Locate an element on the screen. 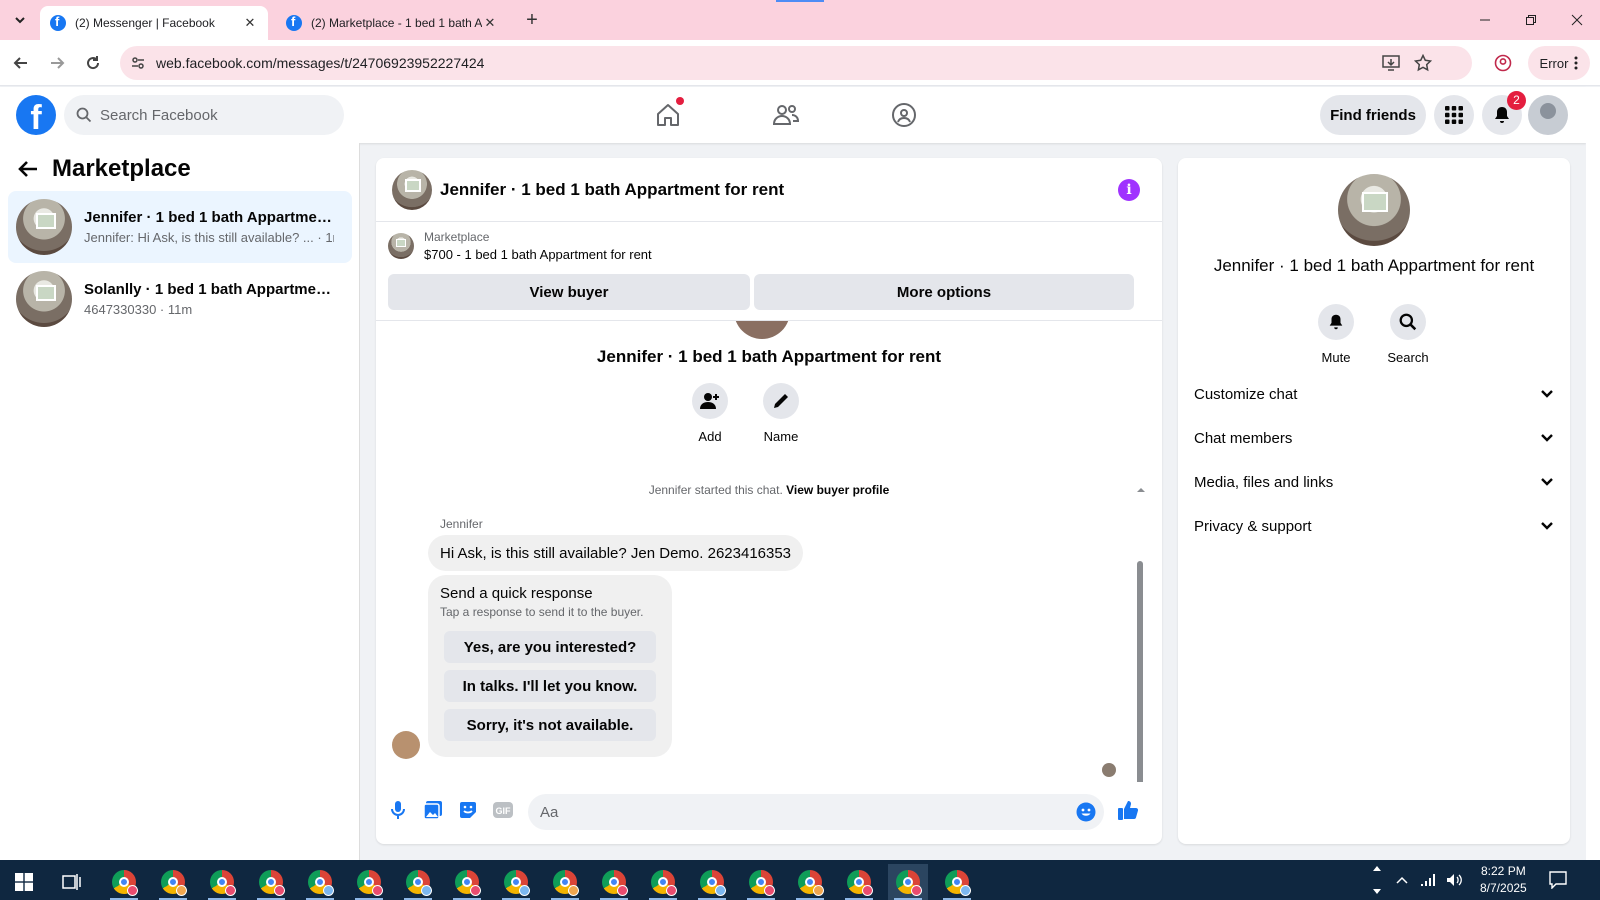 The image size is (1600, 900). notifications-button: 2 is located at coordinates (1504, 113).